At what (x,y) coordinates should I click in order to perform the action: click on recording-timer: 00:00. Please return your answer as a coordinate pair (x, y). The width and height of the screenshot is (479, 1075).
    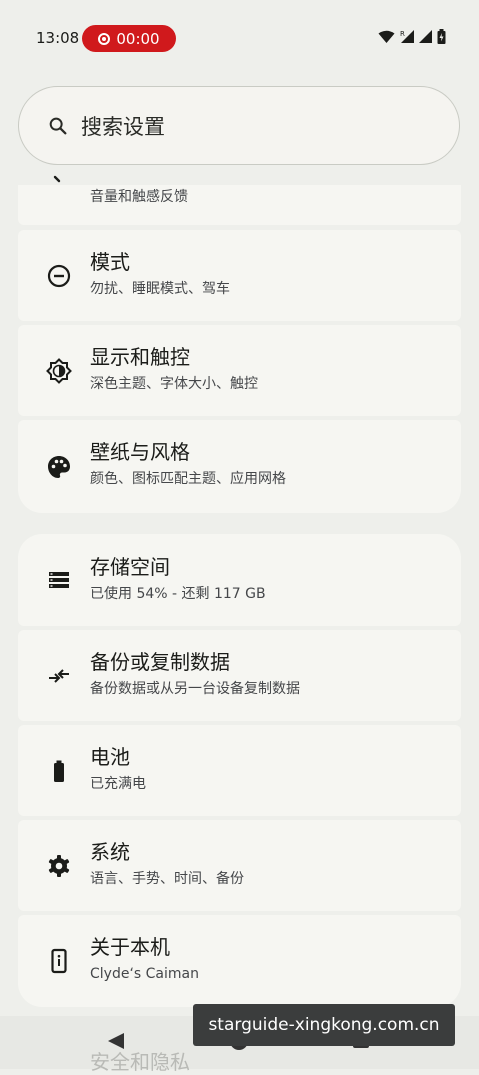
    Looking at the image, I should click on (138, 38).